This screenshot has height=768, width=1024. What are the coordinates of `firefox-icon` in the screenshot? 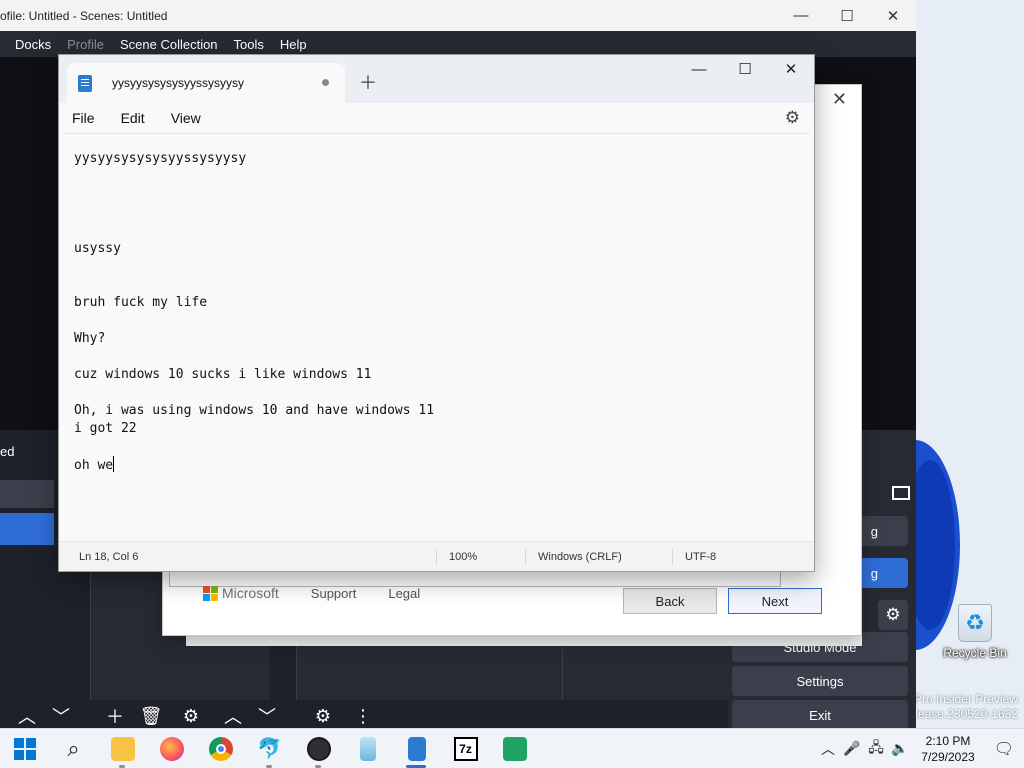 It's located at (171, 748).